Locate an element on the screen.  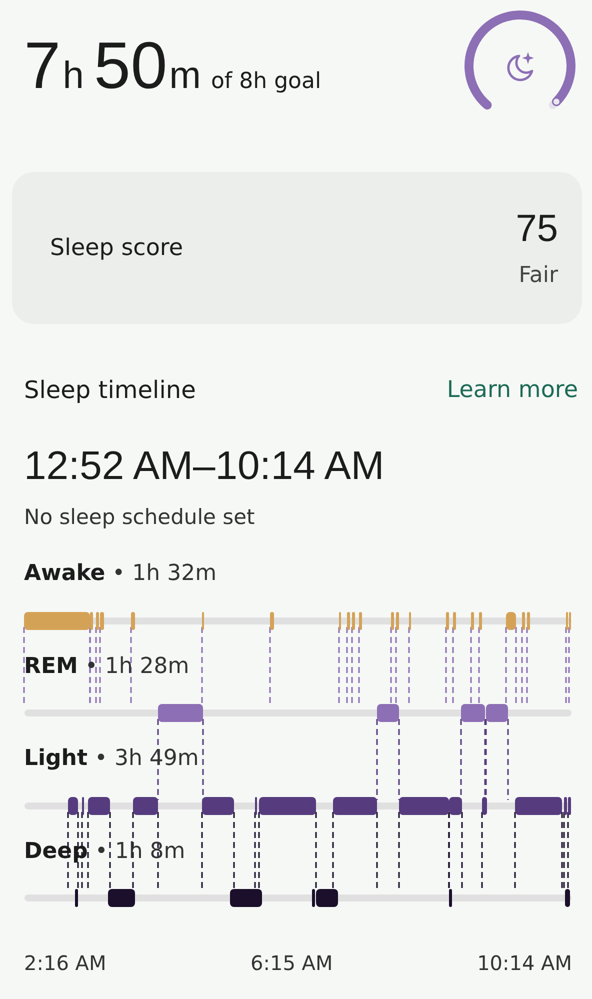
stage-label: Deep • 1h 8m is located at coordinates (105, 851).